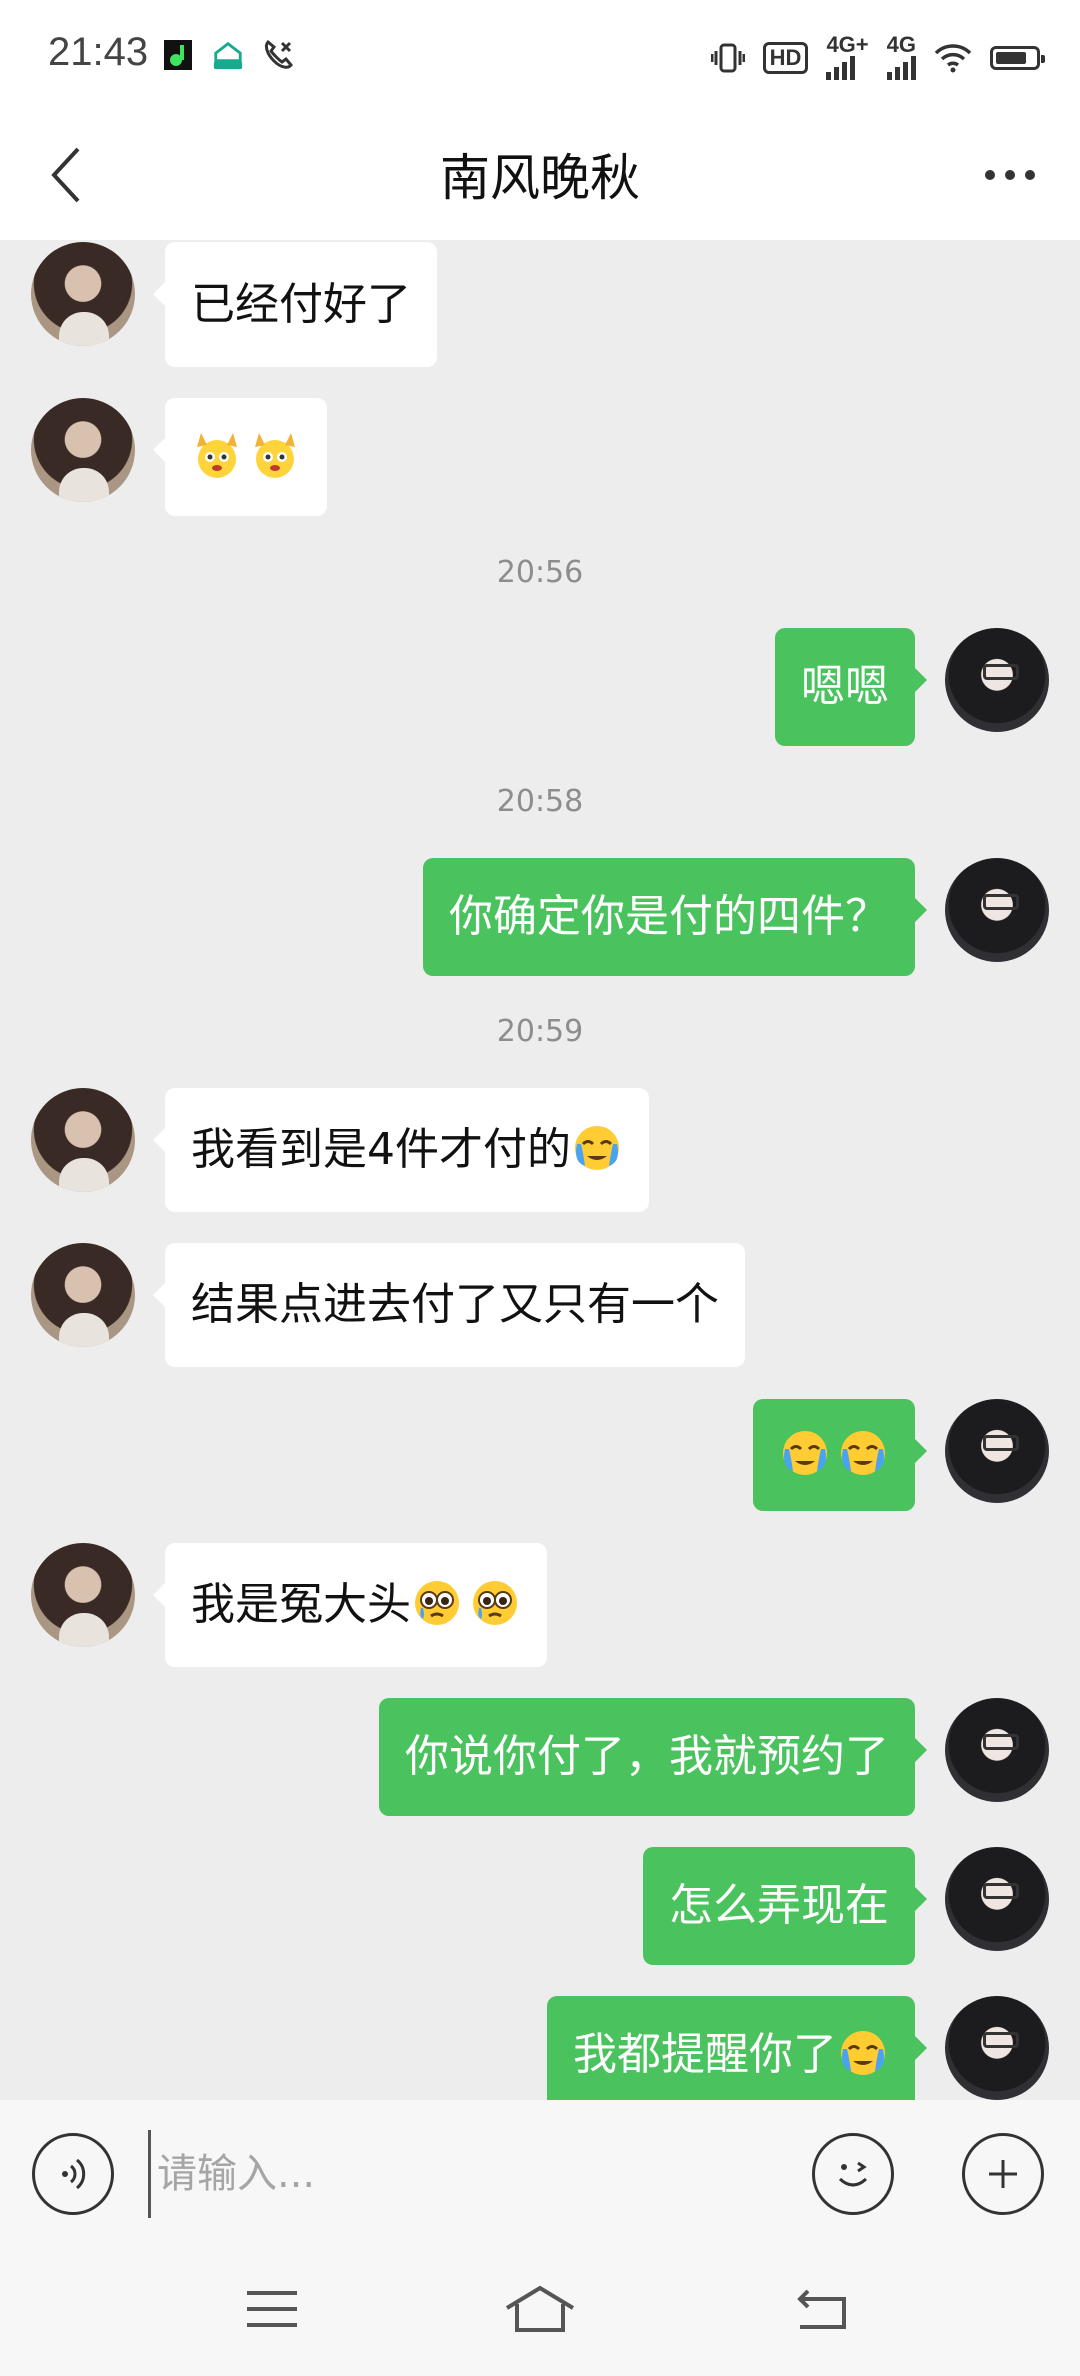  What do you see at coordinates (98, 52) in the screenshot?
I see `status-time: 21:43` at bounding box center [98, 52].